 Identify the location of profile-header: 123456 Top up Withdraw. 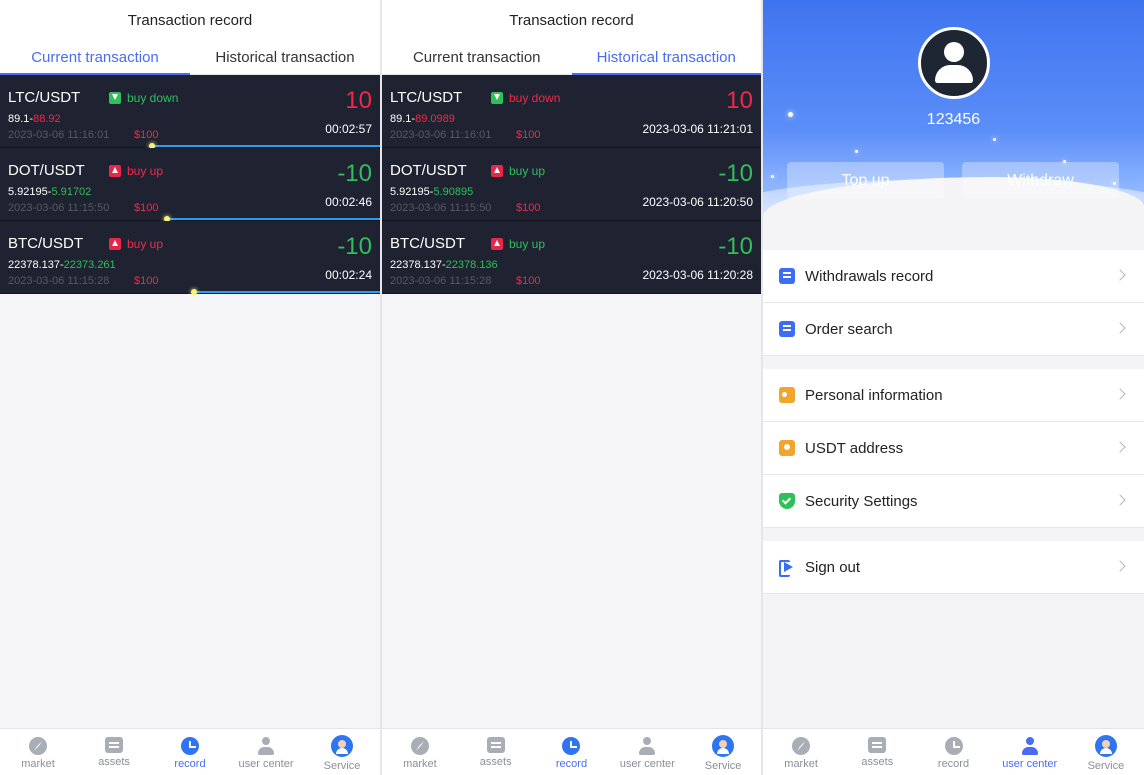
(953, 118).